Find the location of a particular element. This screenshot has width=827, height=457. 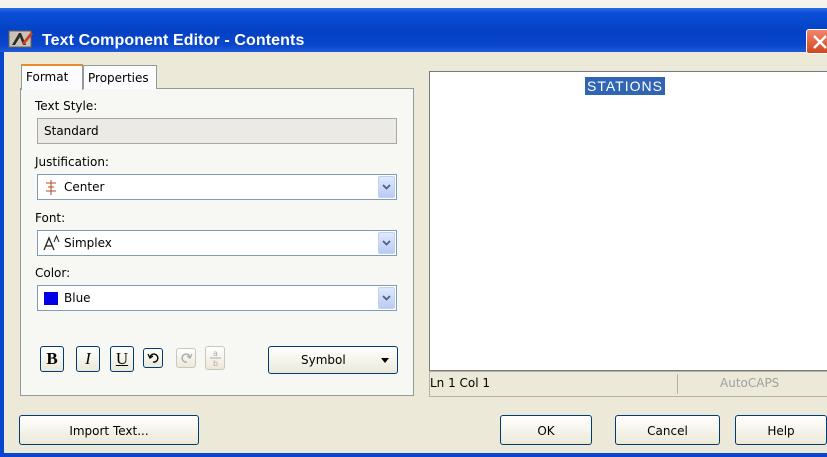

font-value: Simplex is located at coordinates (88, 243).